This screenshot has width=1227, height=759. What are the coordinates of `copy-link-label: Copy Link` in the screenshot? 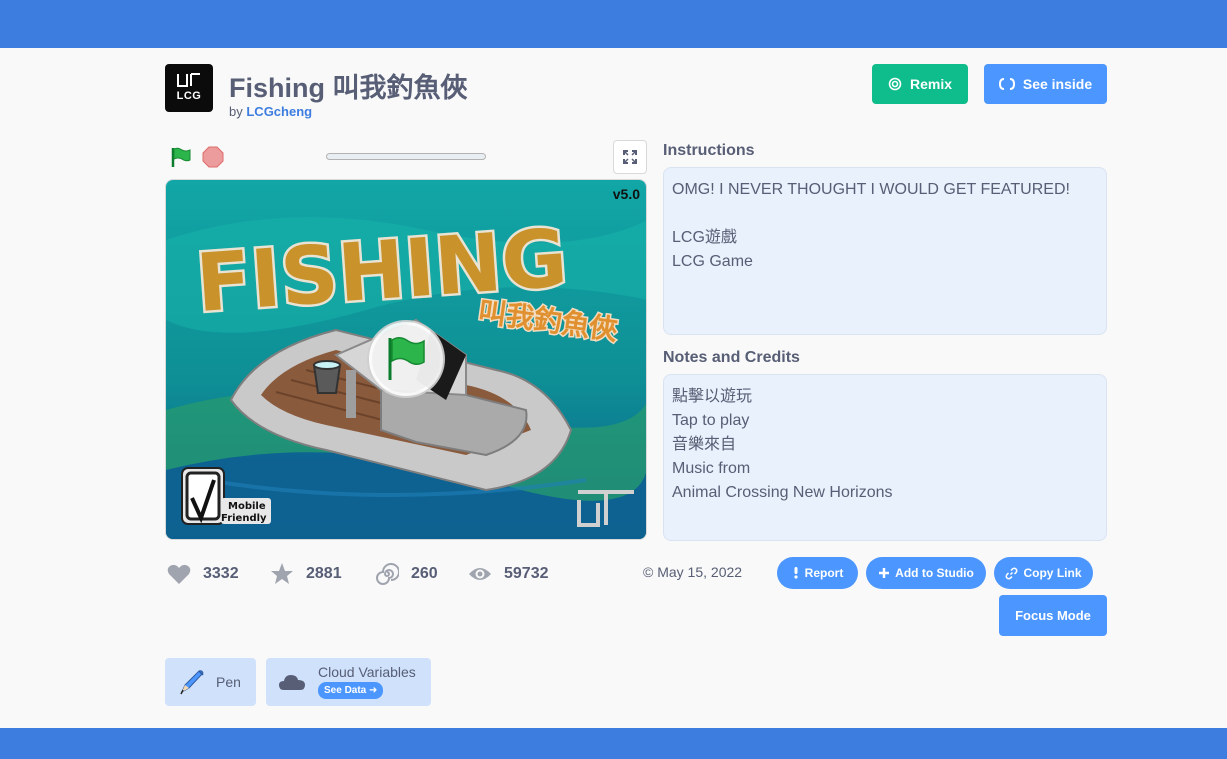 It's located at (1052, 573).